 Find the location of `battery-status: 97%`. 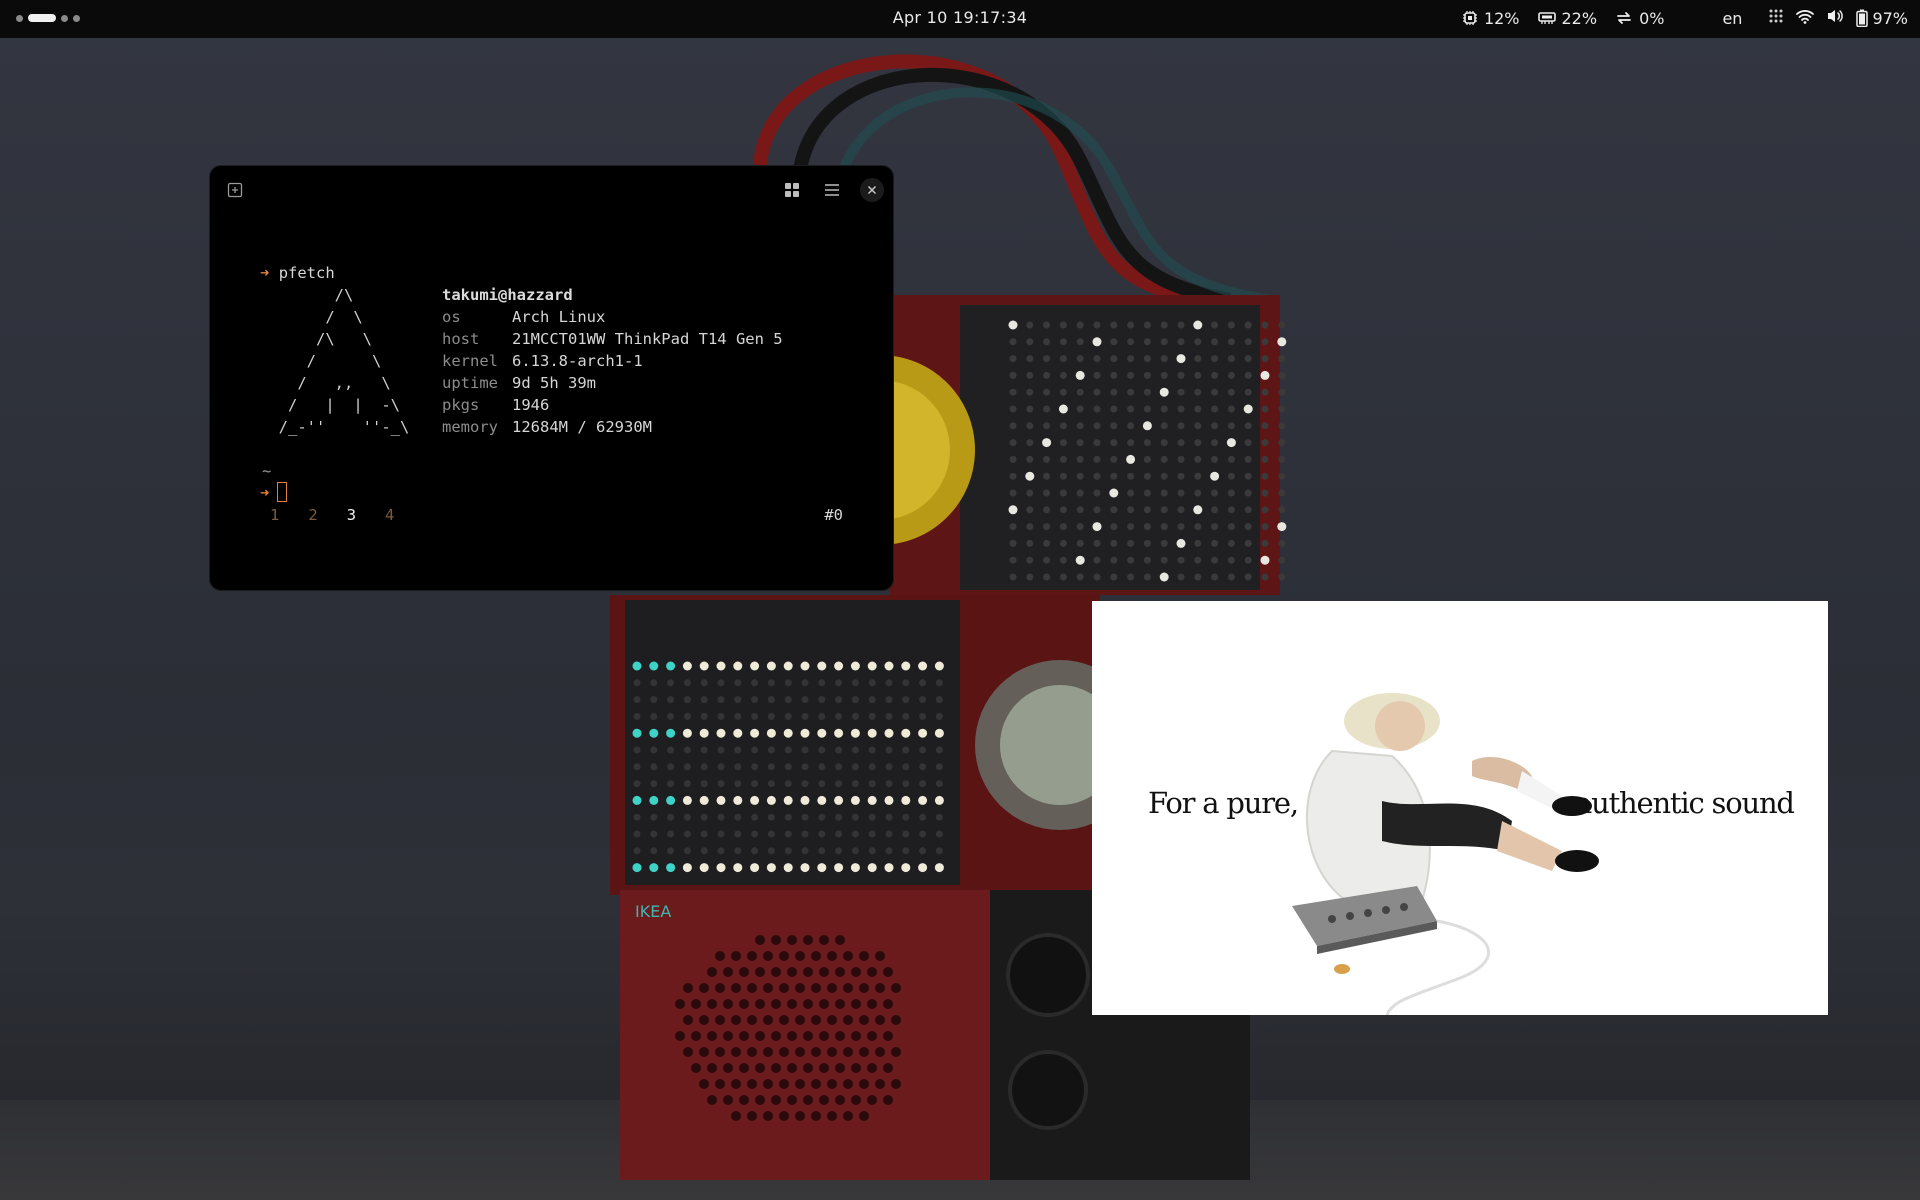

battery-status: 97% is located at coordinates (1882, 18).